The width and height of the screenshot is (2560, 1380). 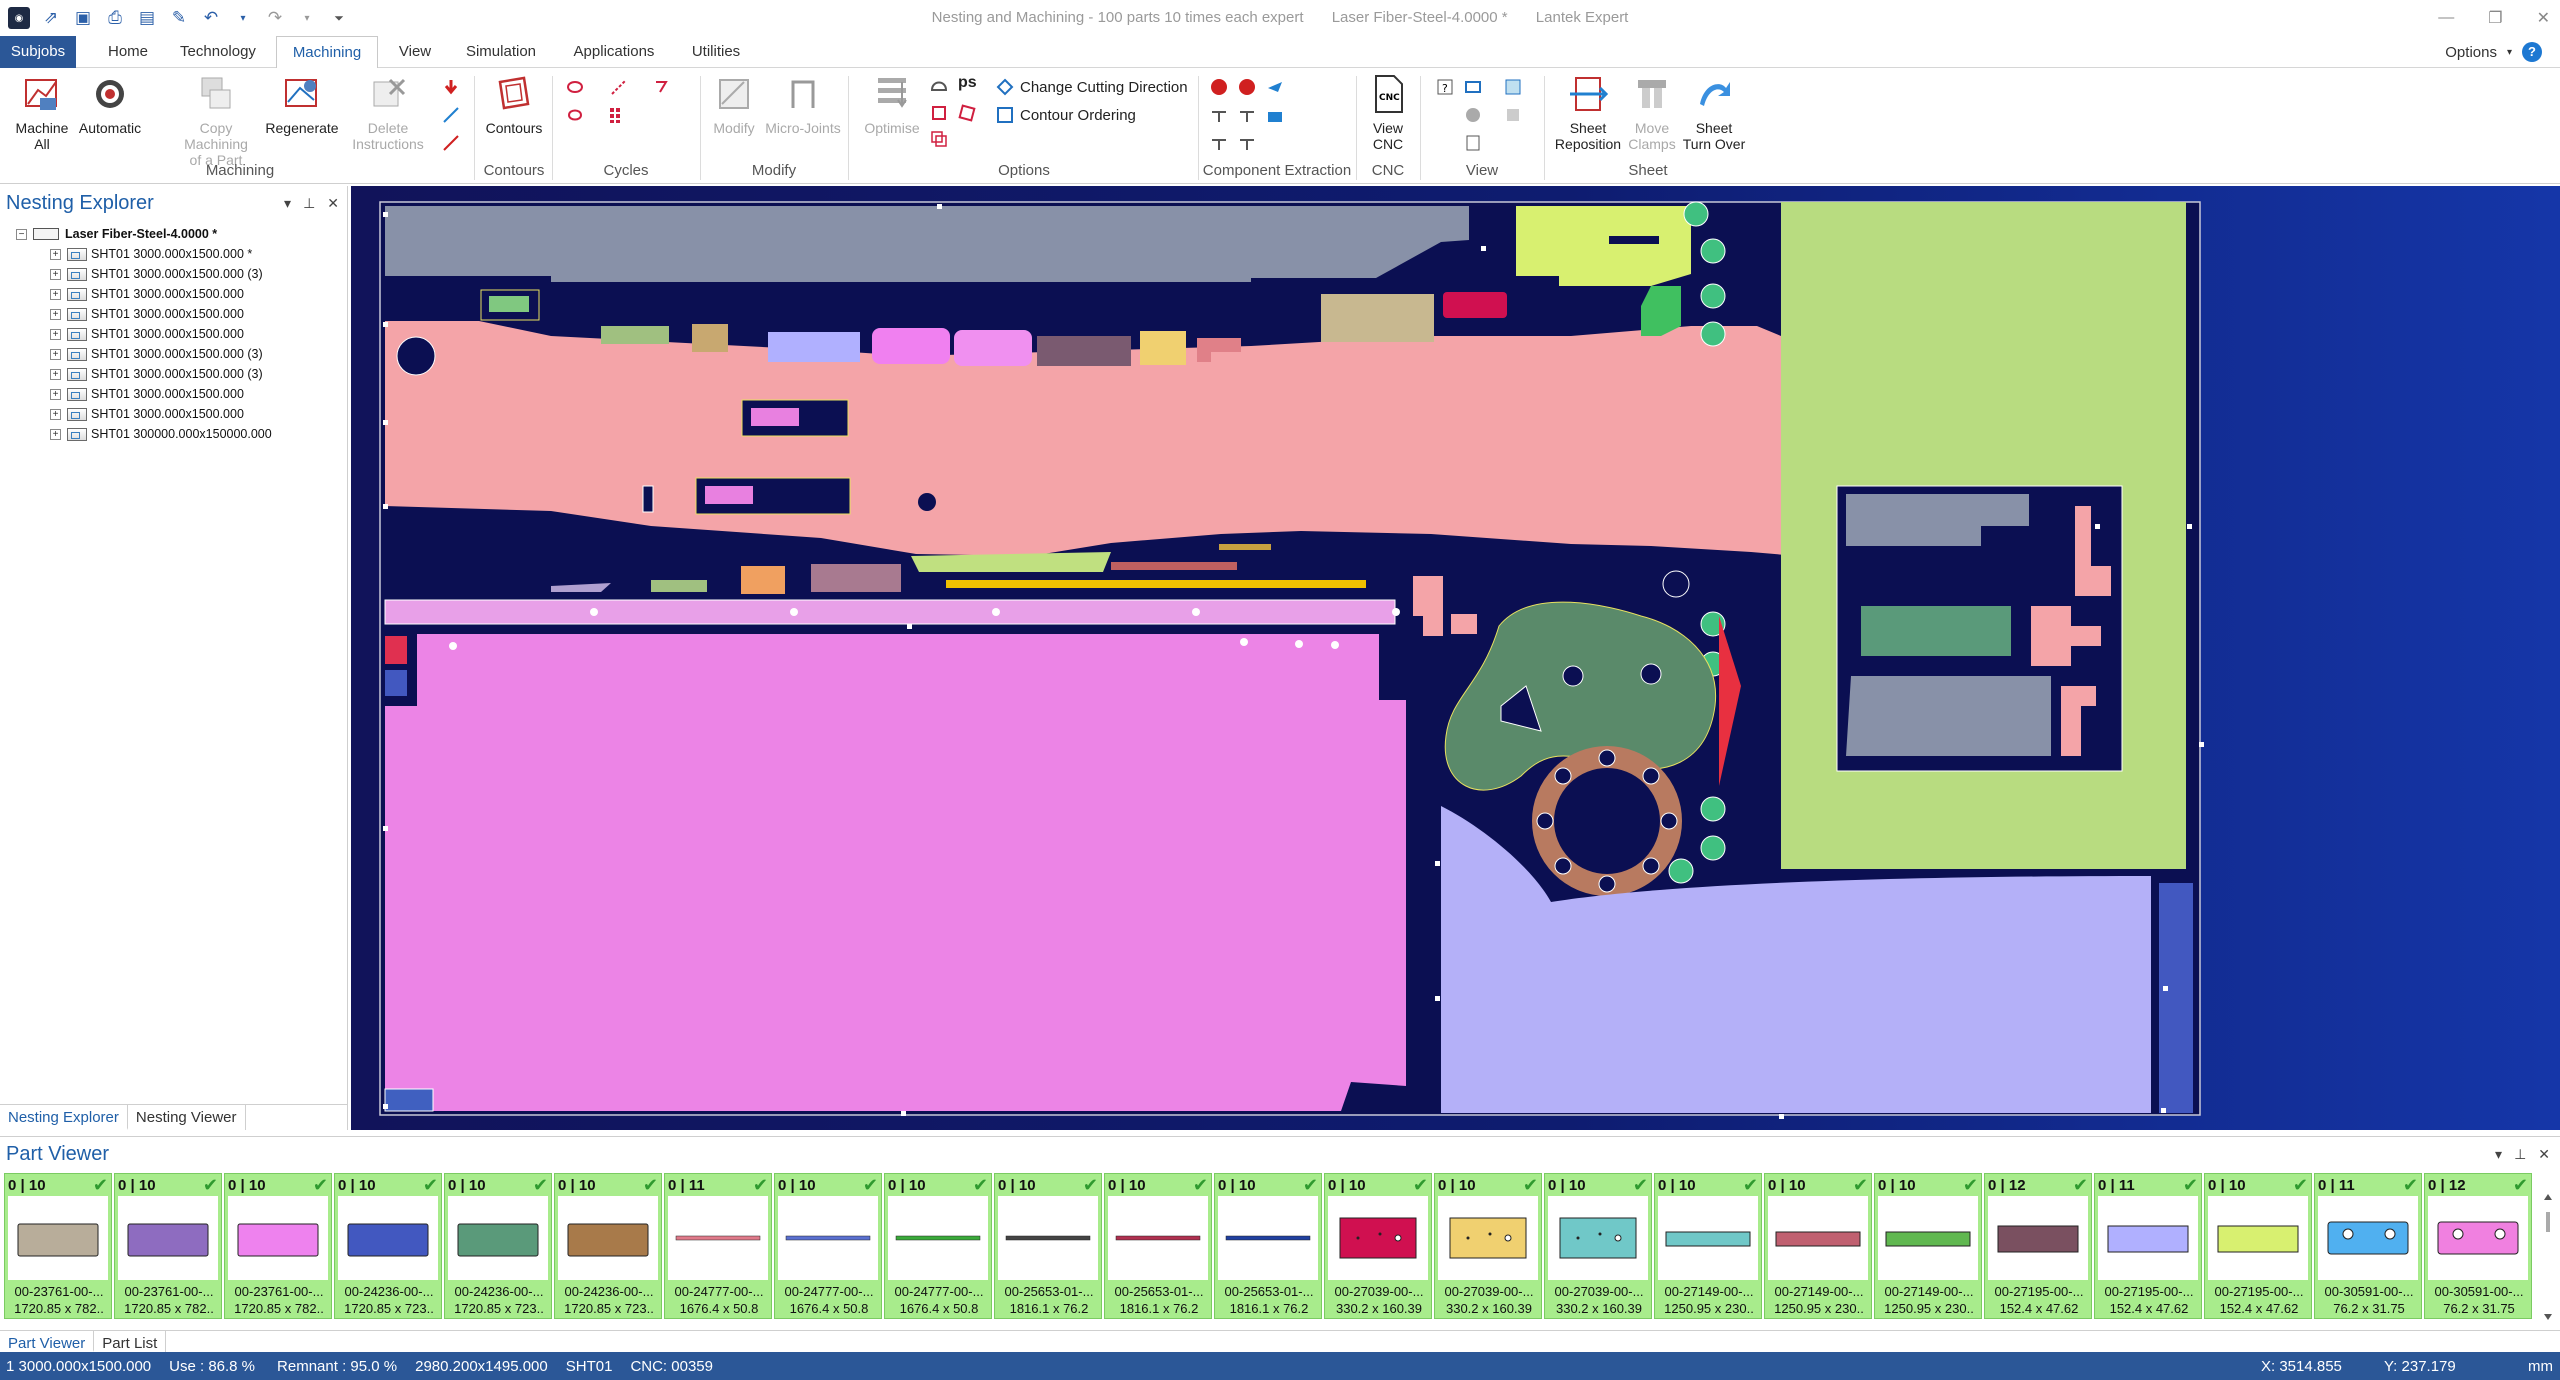 I want to click on line-tool-icon, so click(x=451, y=115).